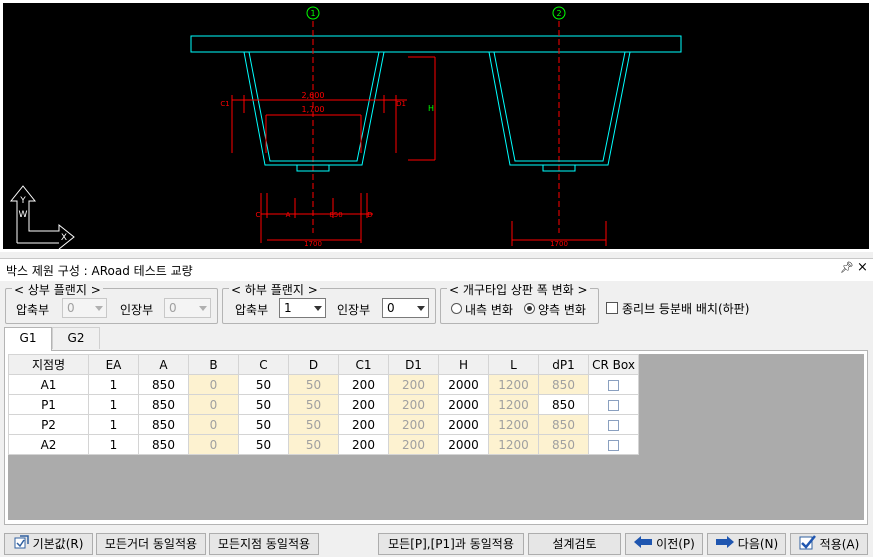 This screenshot has height=557, width=873. Describe the element at coordinates (76, 338) in the screenshot. I see `tab-g2: G2` at that location.